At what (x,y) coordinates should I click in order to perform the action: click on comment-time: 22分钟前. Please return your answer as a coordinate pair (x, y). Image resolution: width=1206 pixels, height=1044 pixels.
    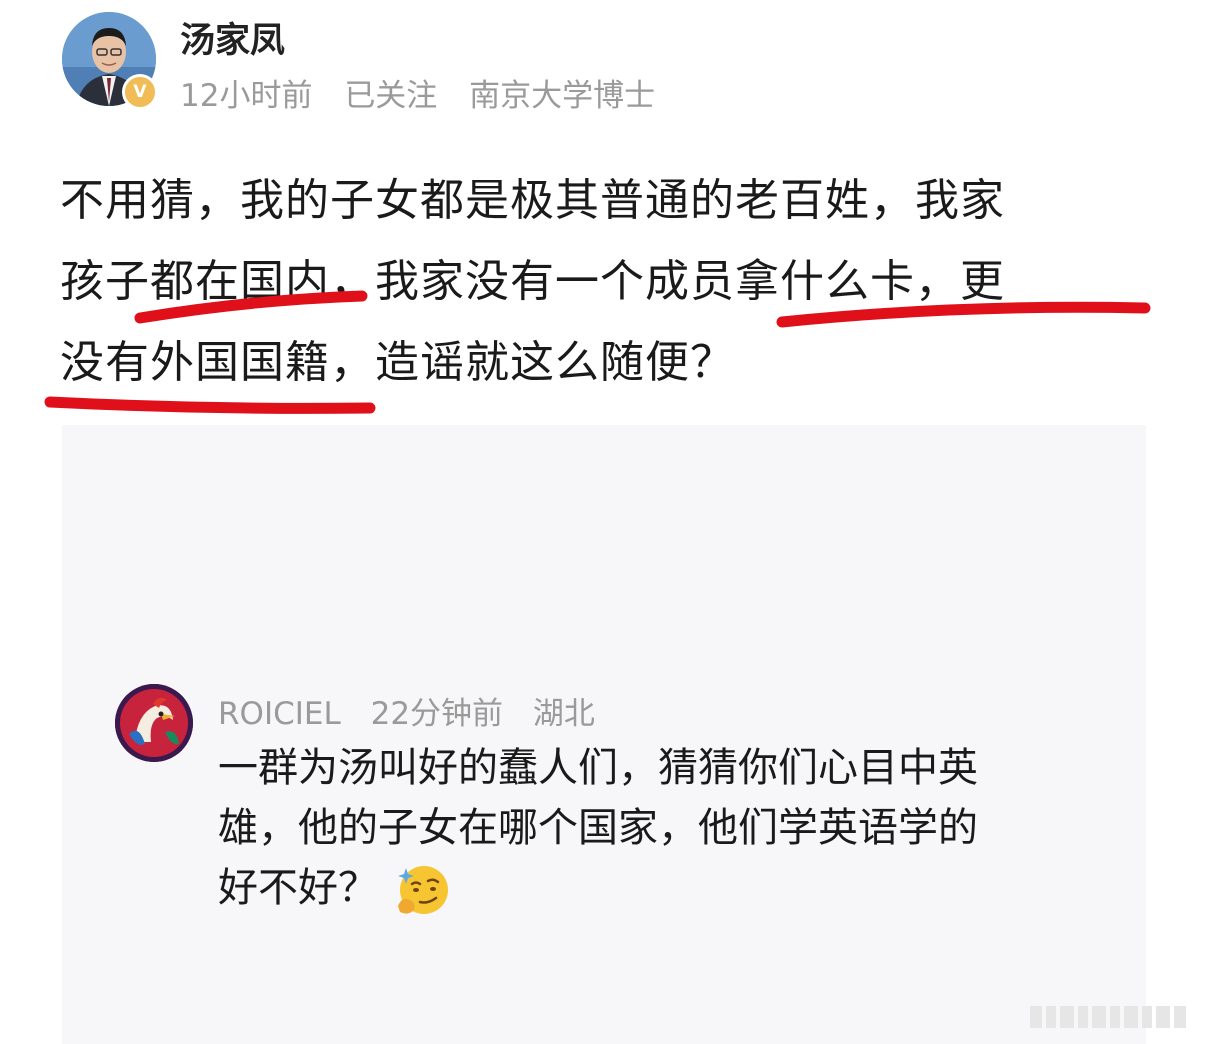
    Looking at the image, I should click on (437, 714).